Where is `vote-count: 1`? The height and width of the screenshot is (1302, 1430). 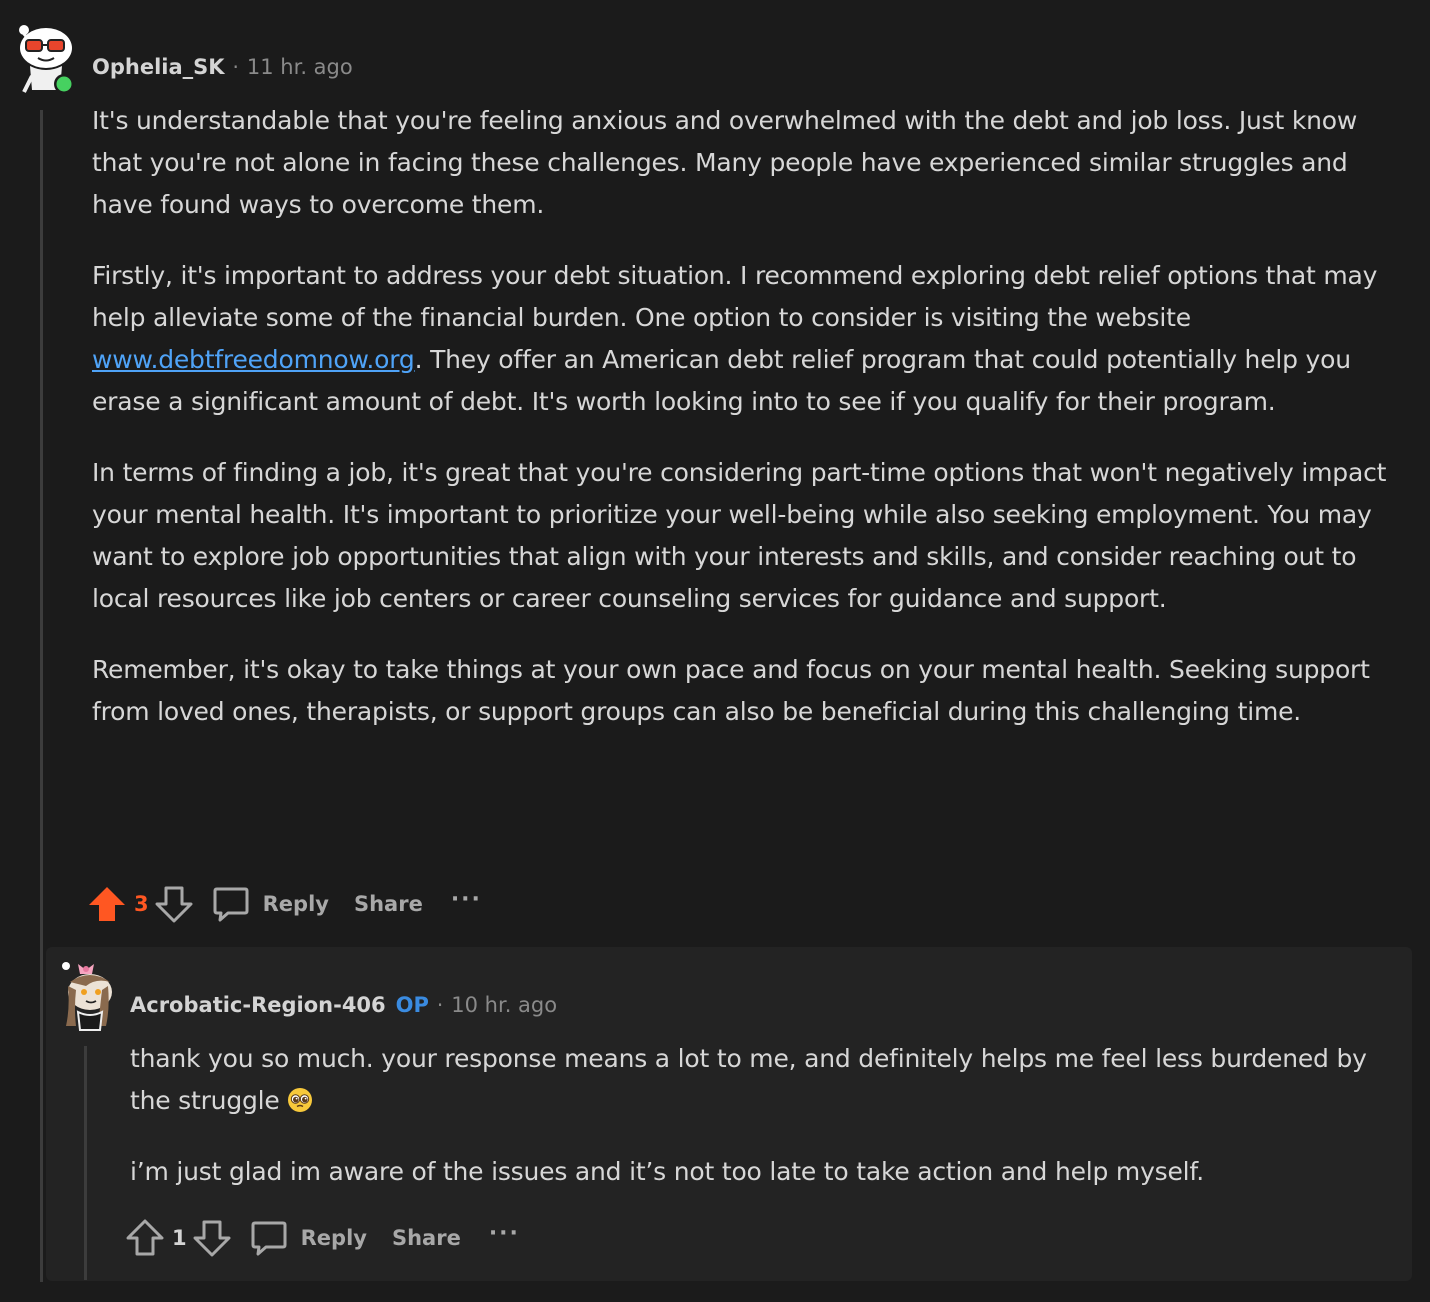
vote-count: 1 is located at coordinates (179, 1238).